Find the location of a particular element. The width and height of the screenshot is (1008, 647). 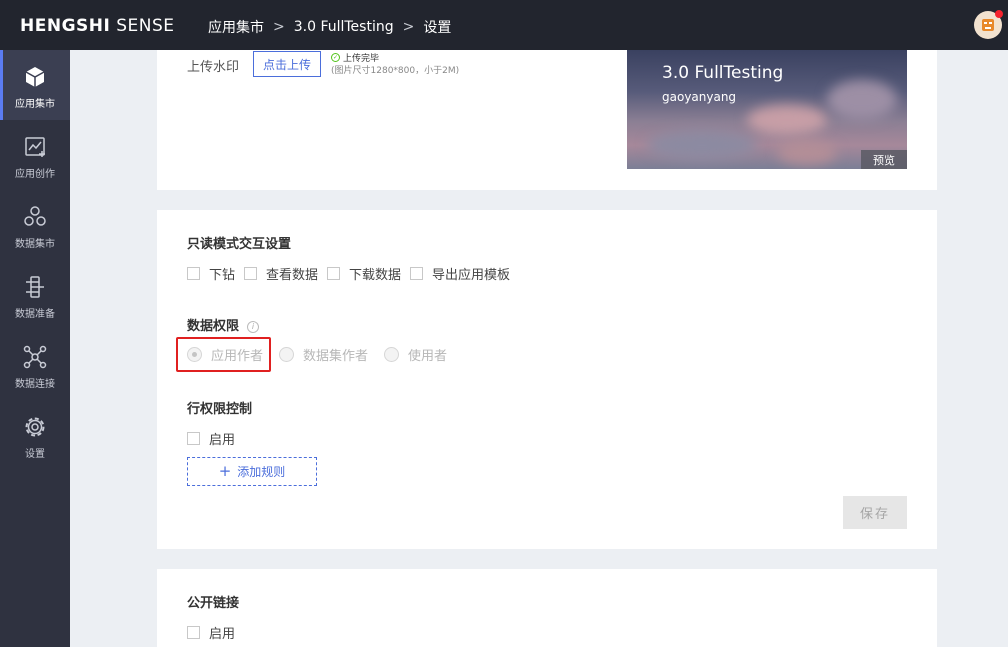

checkbox-export-template: 导出应用模板 is located at coordinates (460, 273).